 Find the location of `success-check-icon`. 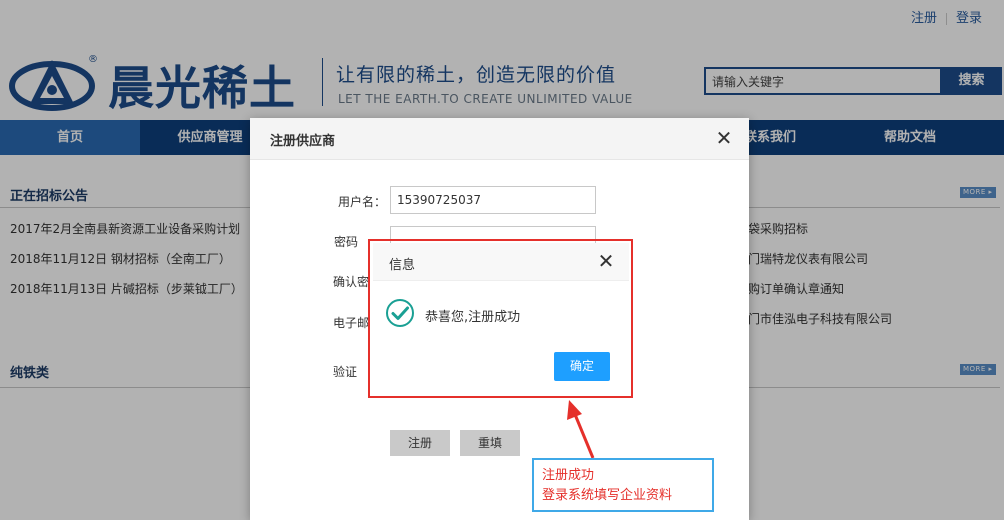

success-check-icon is located at coordinates (400, 313).